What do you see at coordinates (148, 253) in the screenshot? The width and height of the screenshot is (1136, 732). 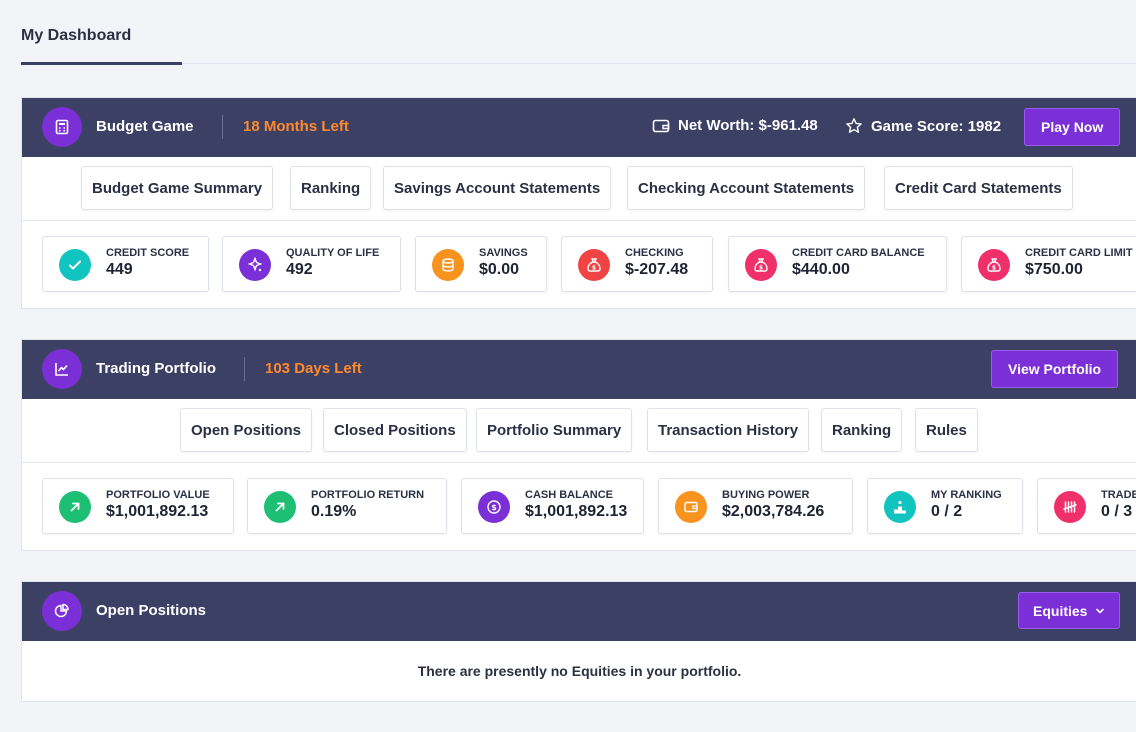 I see `stat-label: CREDIT SCORE` at bounding box center [148, 253].